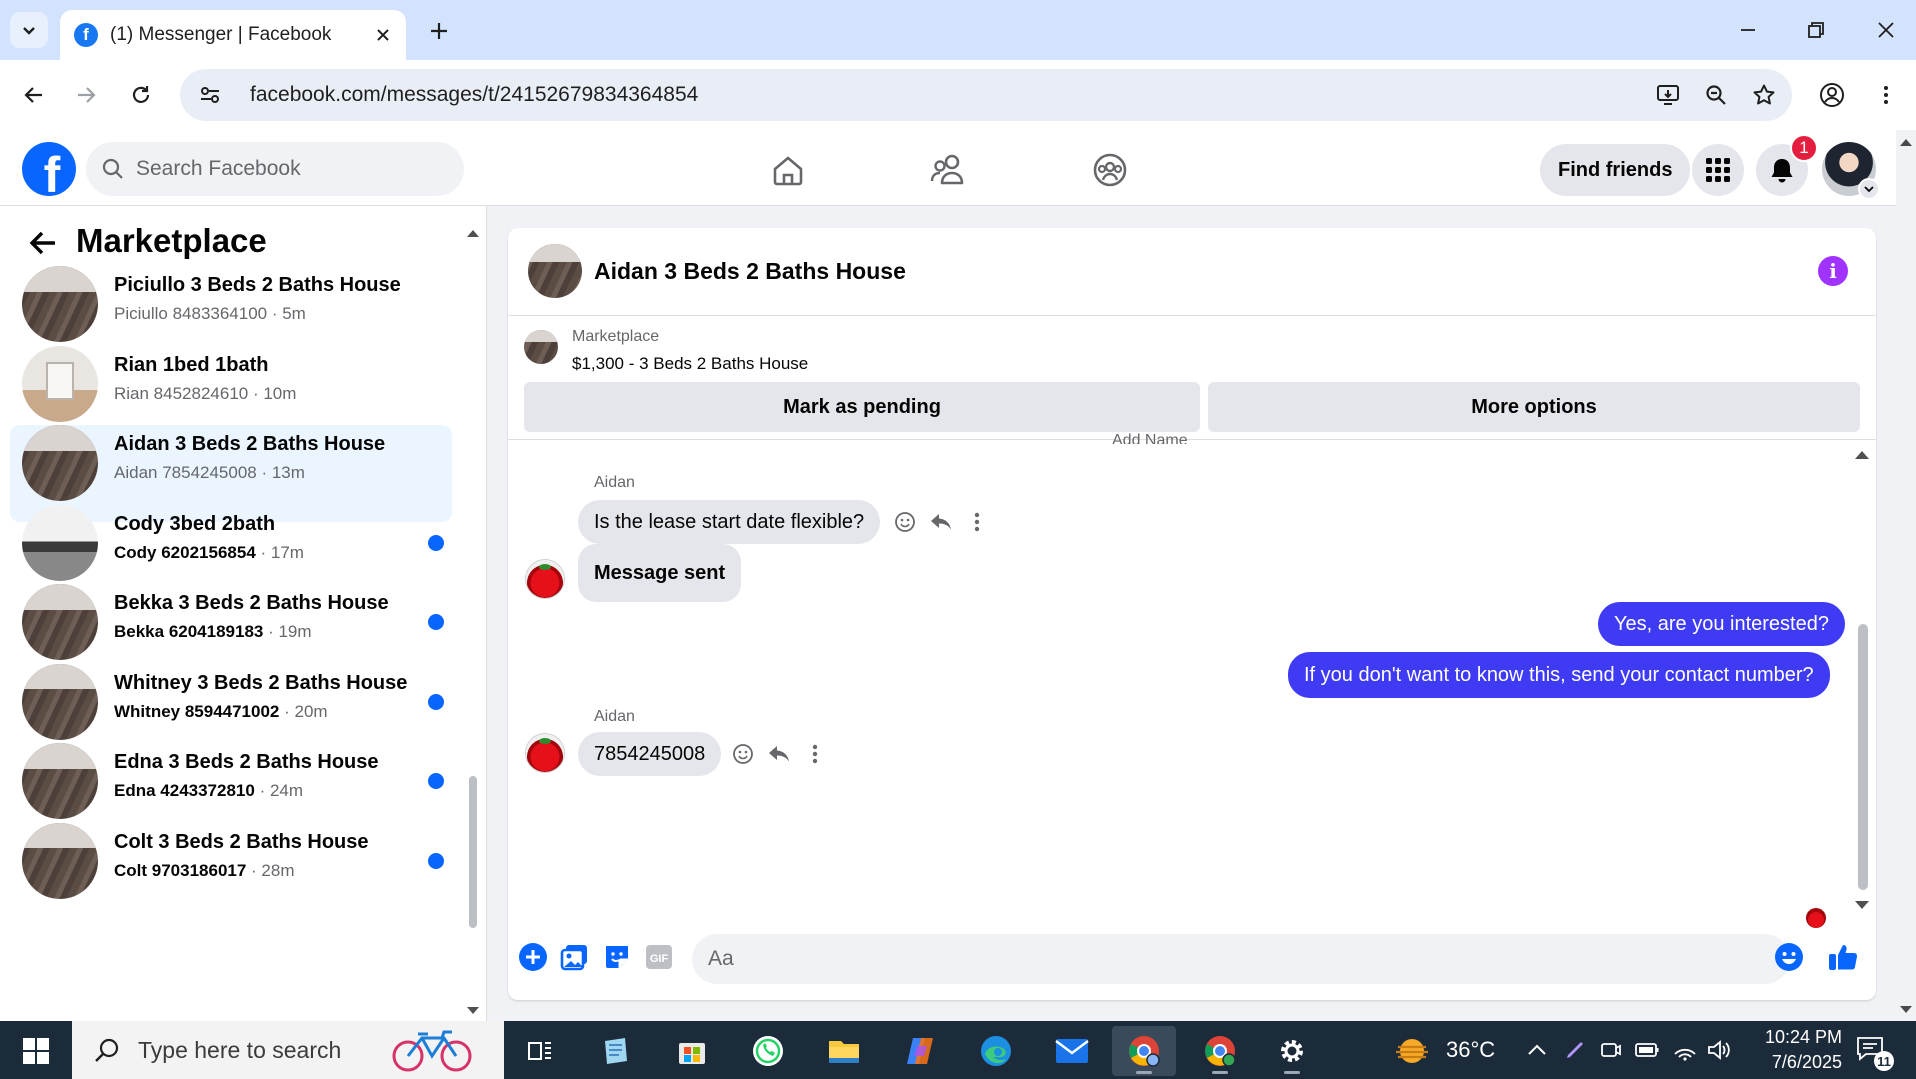  What do you see at coordinates (257, 285) in the screenshot?
I see `conversation-name: Piciullo 3 Beds 2 Baths House` at bounding box center [257, 285].